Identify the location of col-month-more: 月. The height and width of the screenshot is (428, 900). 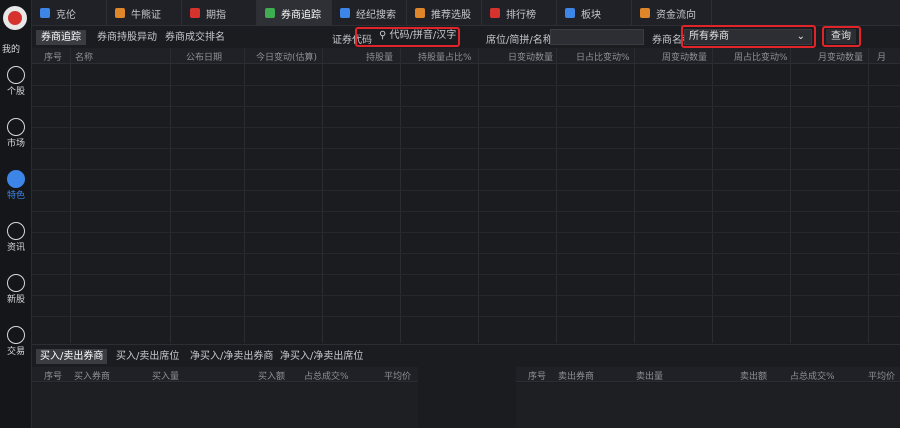
(881, 56).